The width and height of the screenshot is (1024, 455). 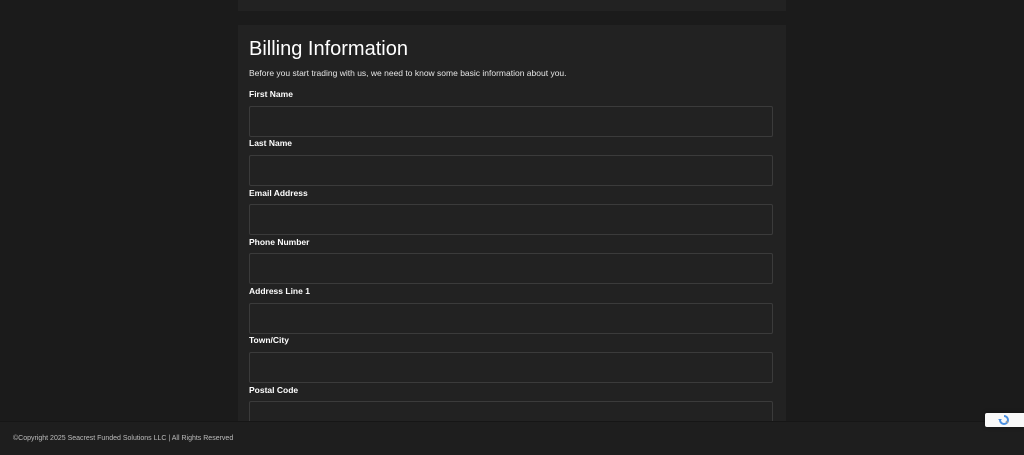 I want to click on last-name-input, so click(x=511, y=170).